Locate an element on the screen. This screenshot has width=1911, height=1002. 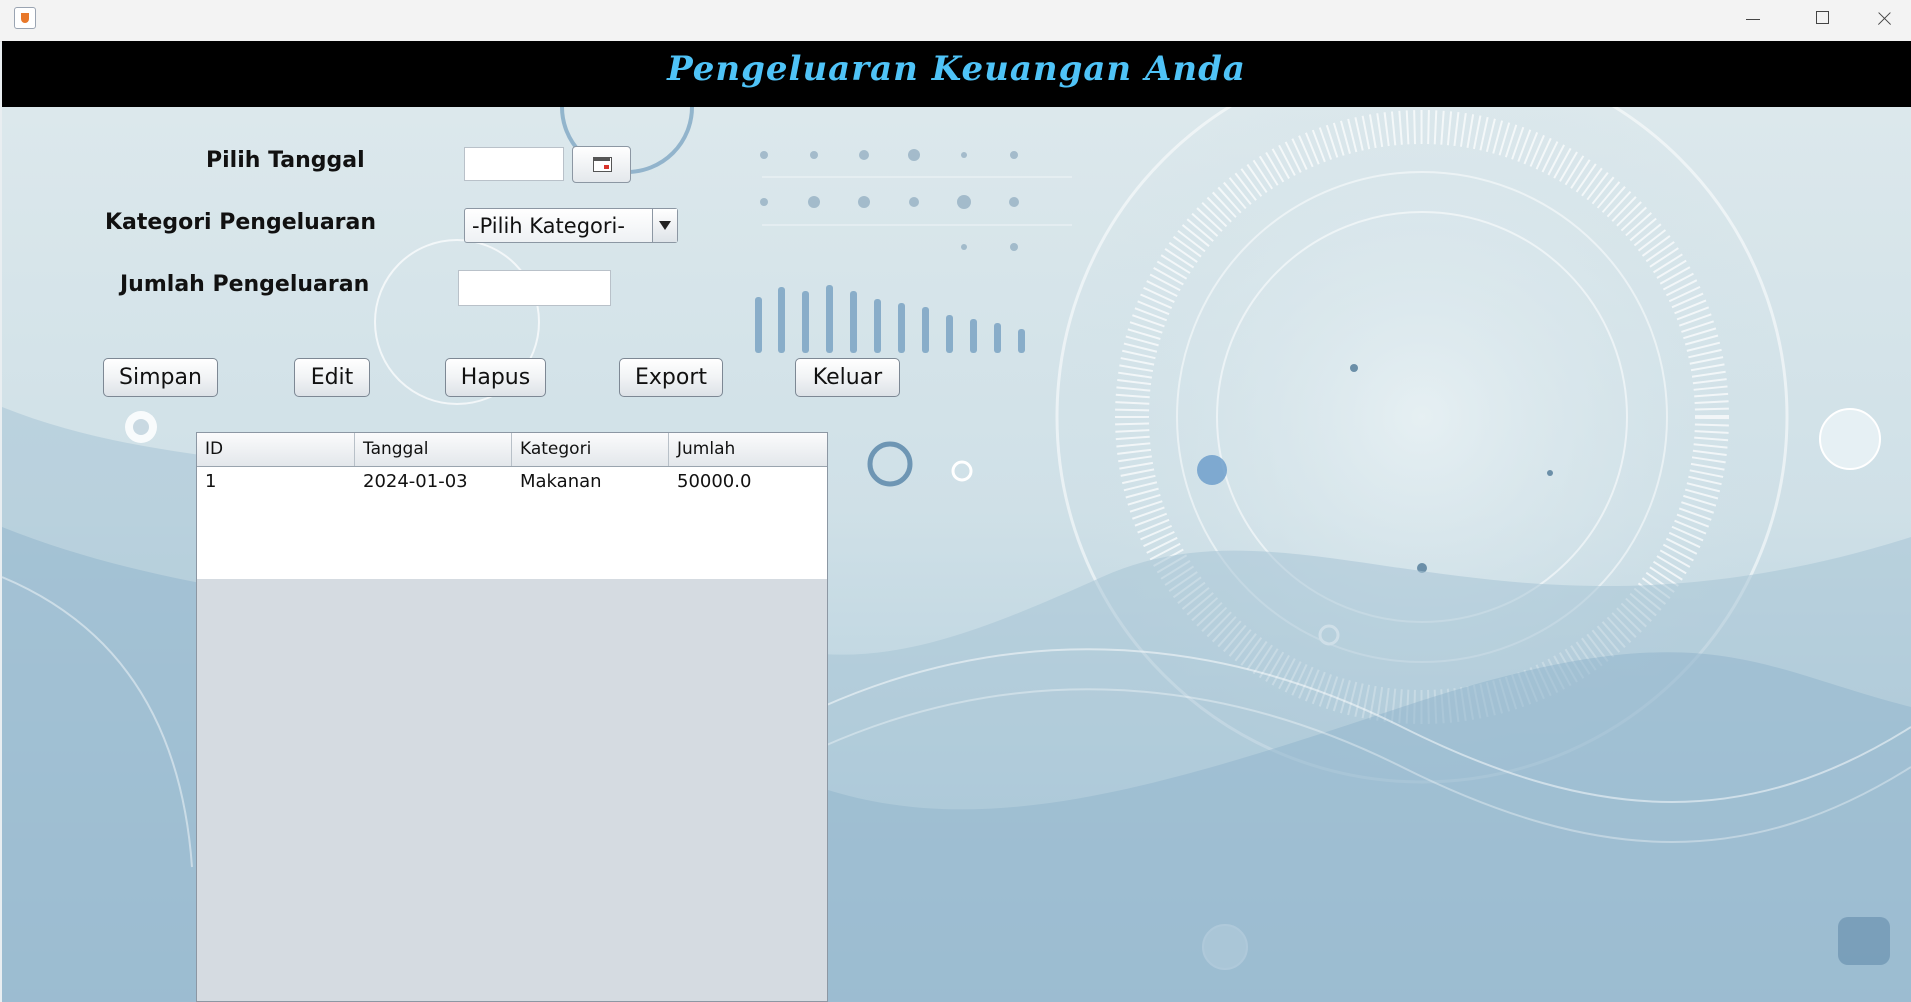
calendar-icon is located at coordinates (602, 164).